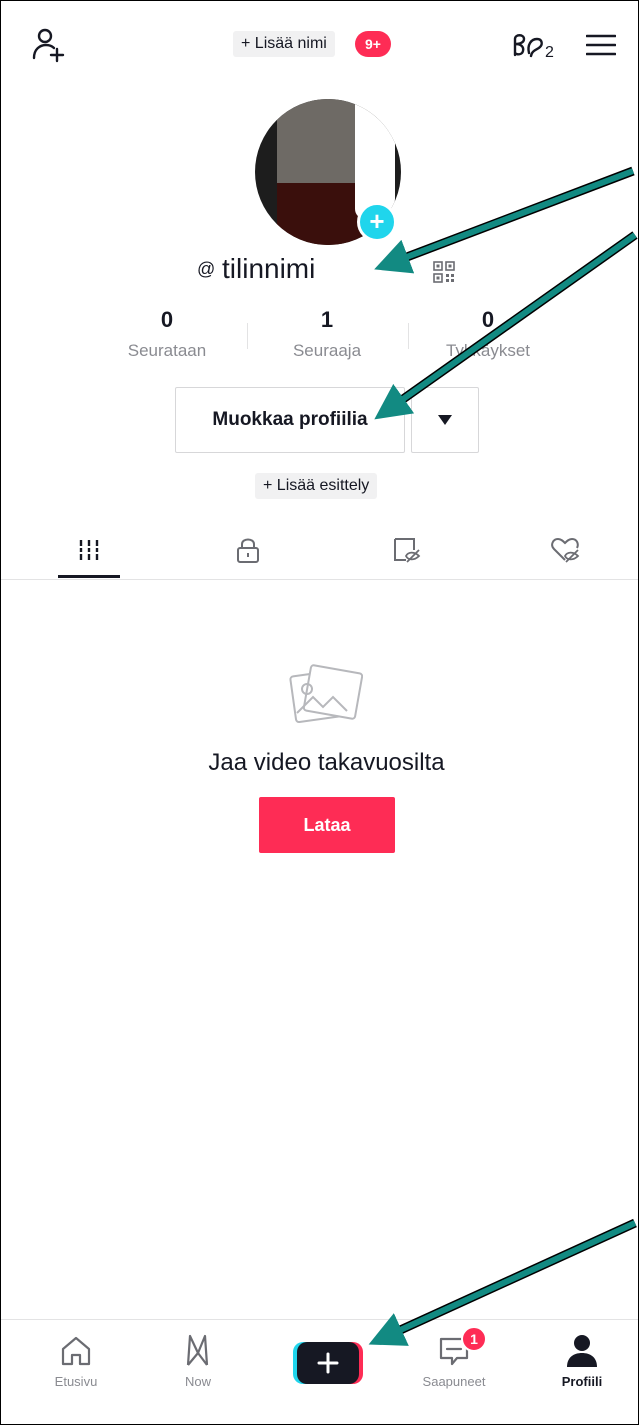 This screenshot has height=1425, width=639. I want to click on hidden-videos-icon, so click(406, 550).